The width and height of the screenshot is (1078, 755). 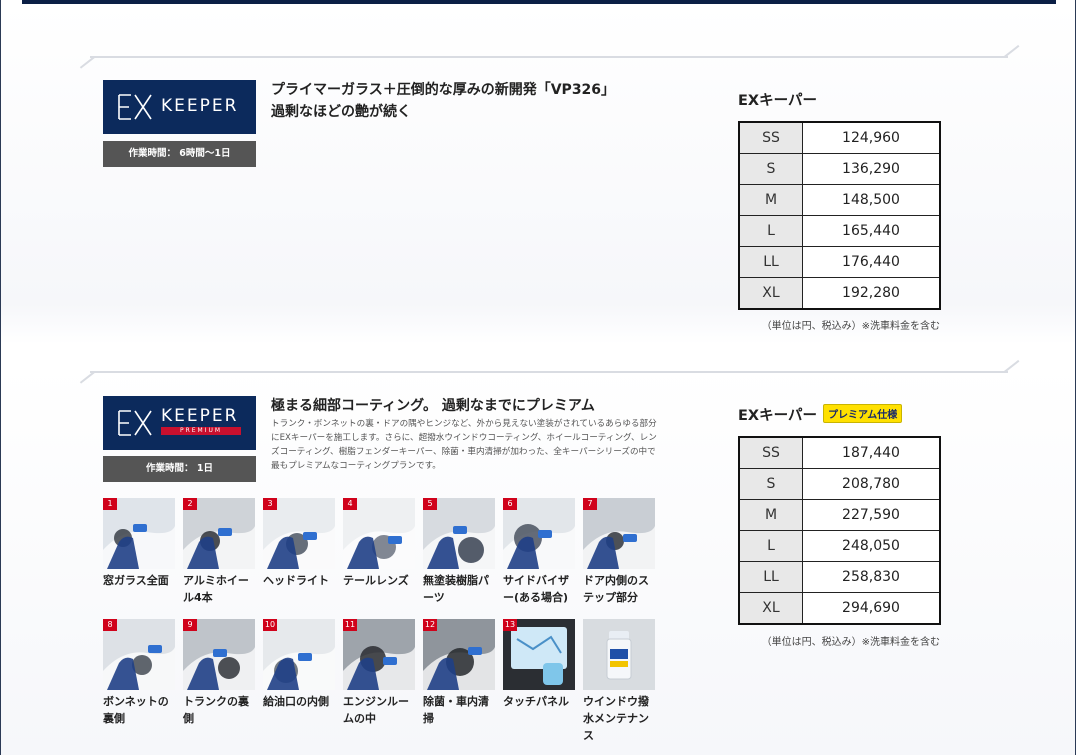 What do you see at coordinates (777, 101) in the screenshot?
I see `price-title: EXキーパー` at bounding box center [777, 101].